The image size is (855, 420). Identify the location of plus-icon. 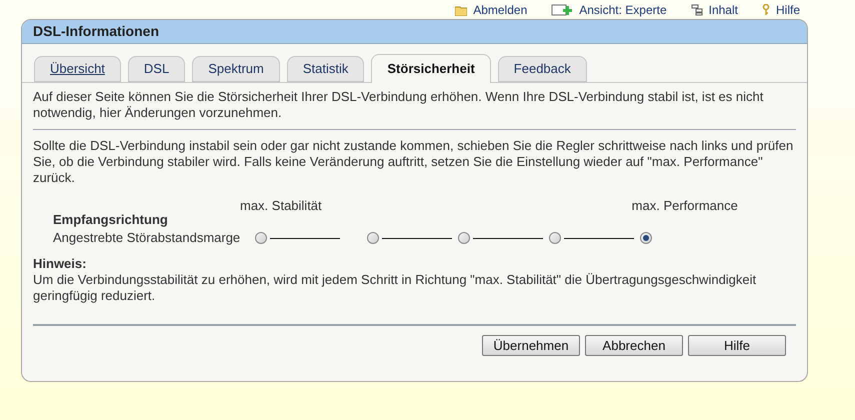
(562, 10).